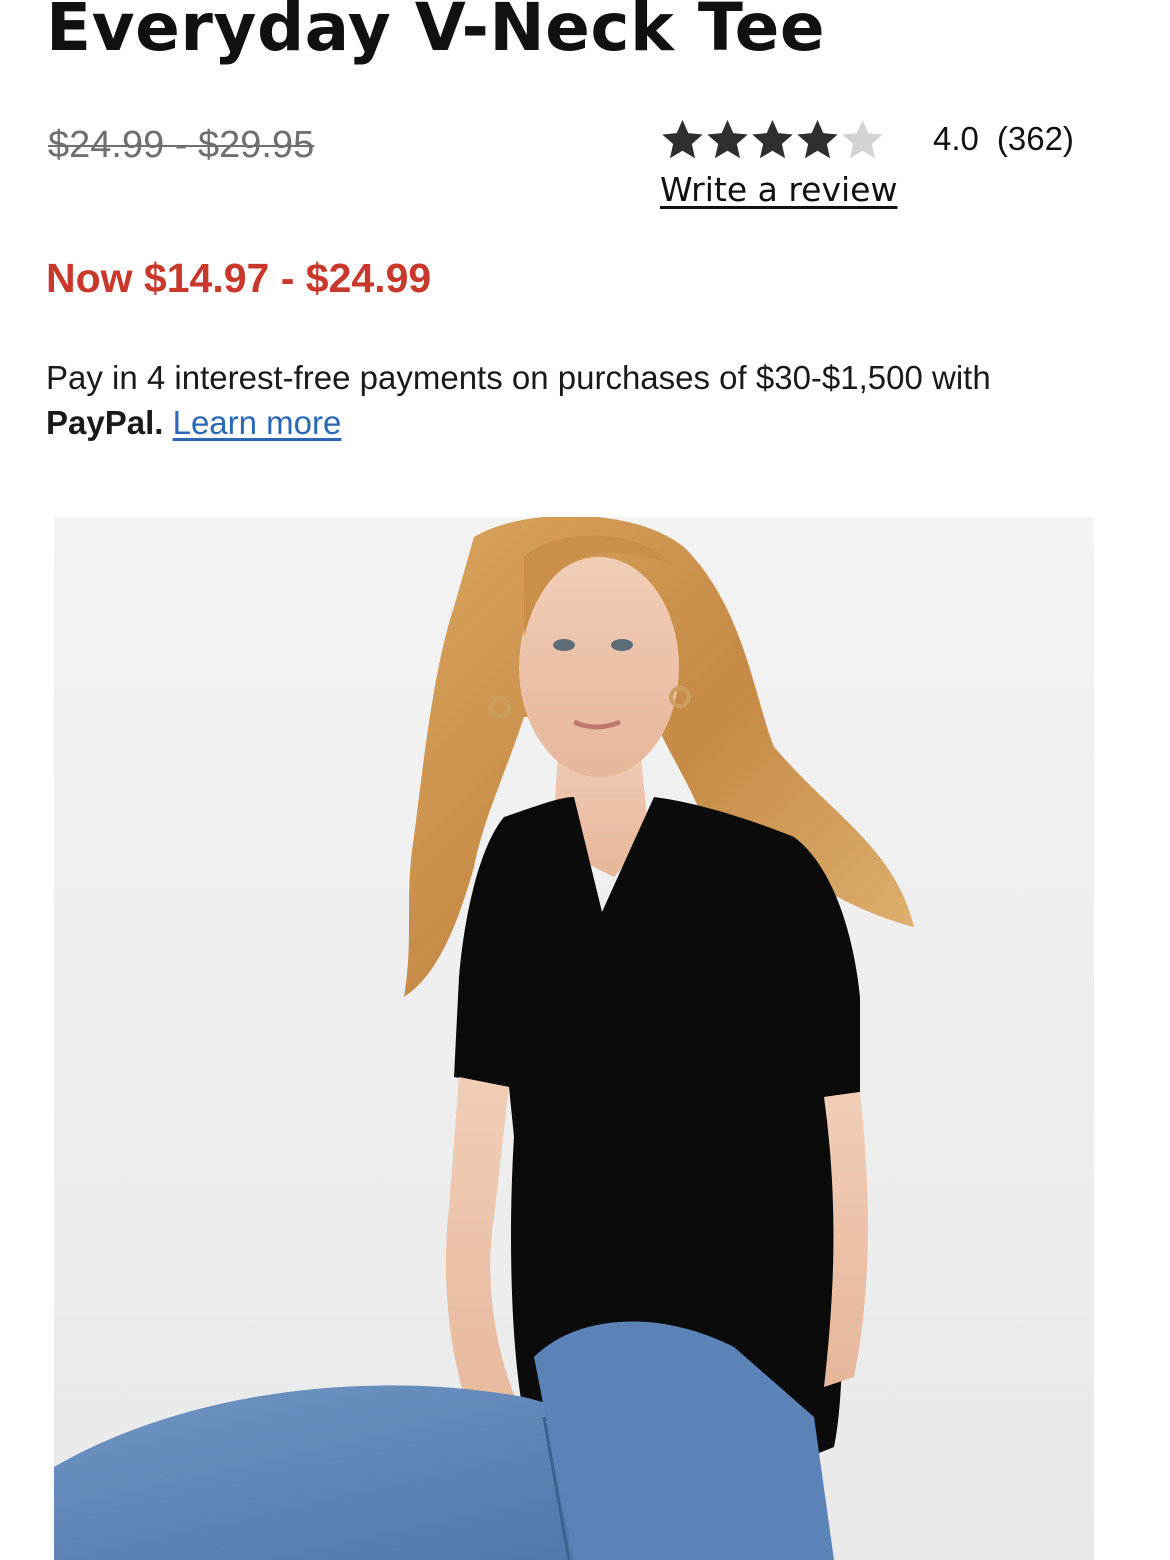  Describe the element at coordinates (956, 138) in the screenshot. I see `rating-value: 4.0` at that location.